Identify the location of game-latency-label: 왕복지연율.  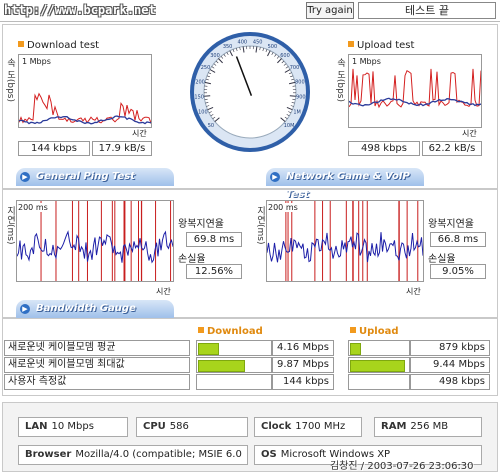
(451, 224).